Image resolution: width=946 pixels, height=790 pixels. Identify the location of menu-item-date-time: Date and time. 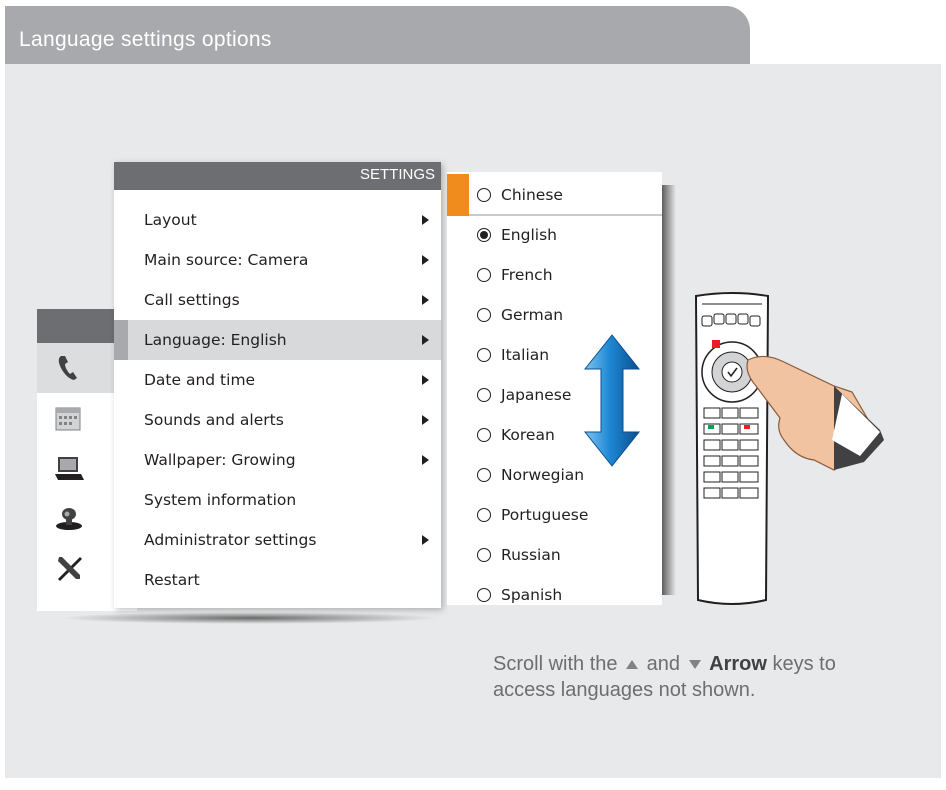
(277, 380).